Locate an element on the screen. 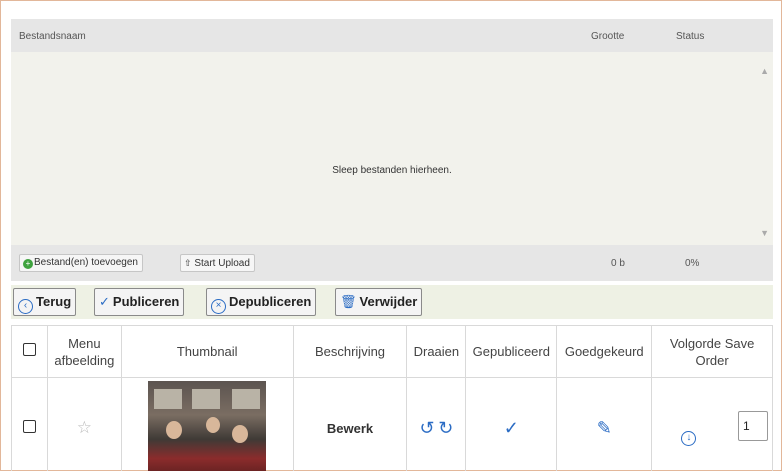  menu-image-cell: ☆ is located at coordinates (84, 424).